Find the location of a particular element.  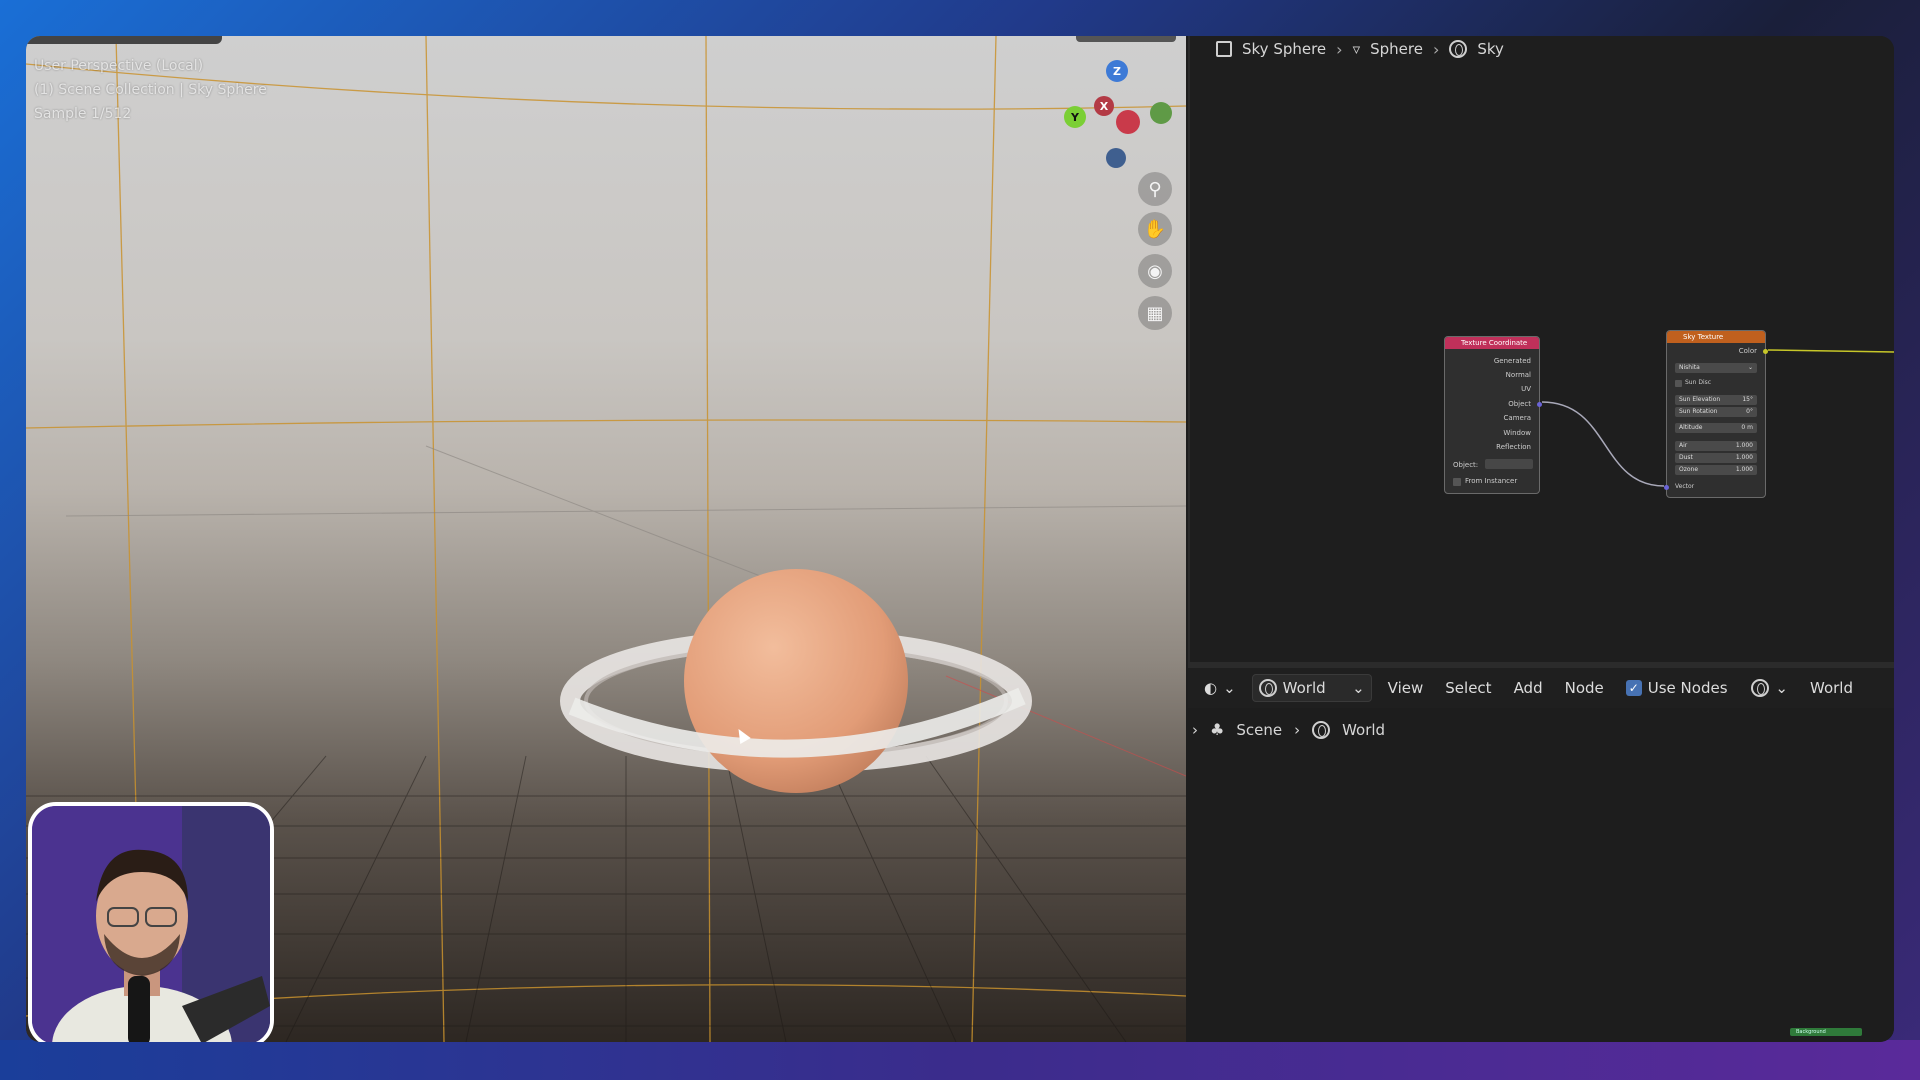

gizmo-neg-x is located at coordinates (1128, 122).